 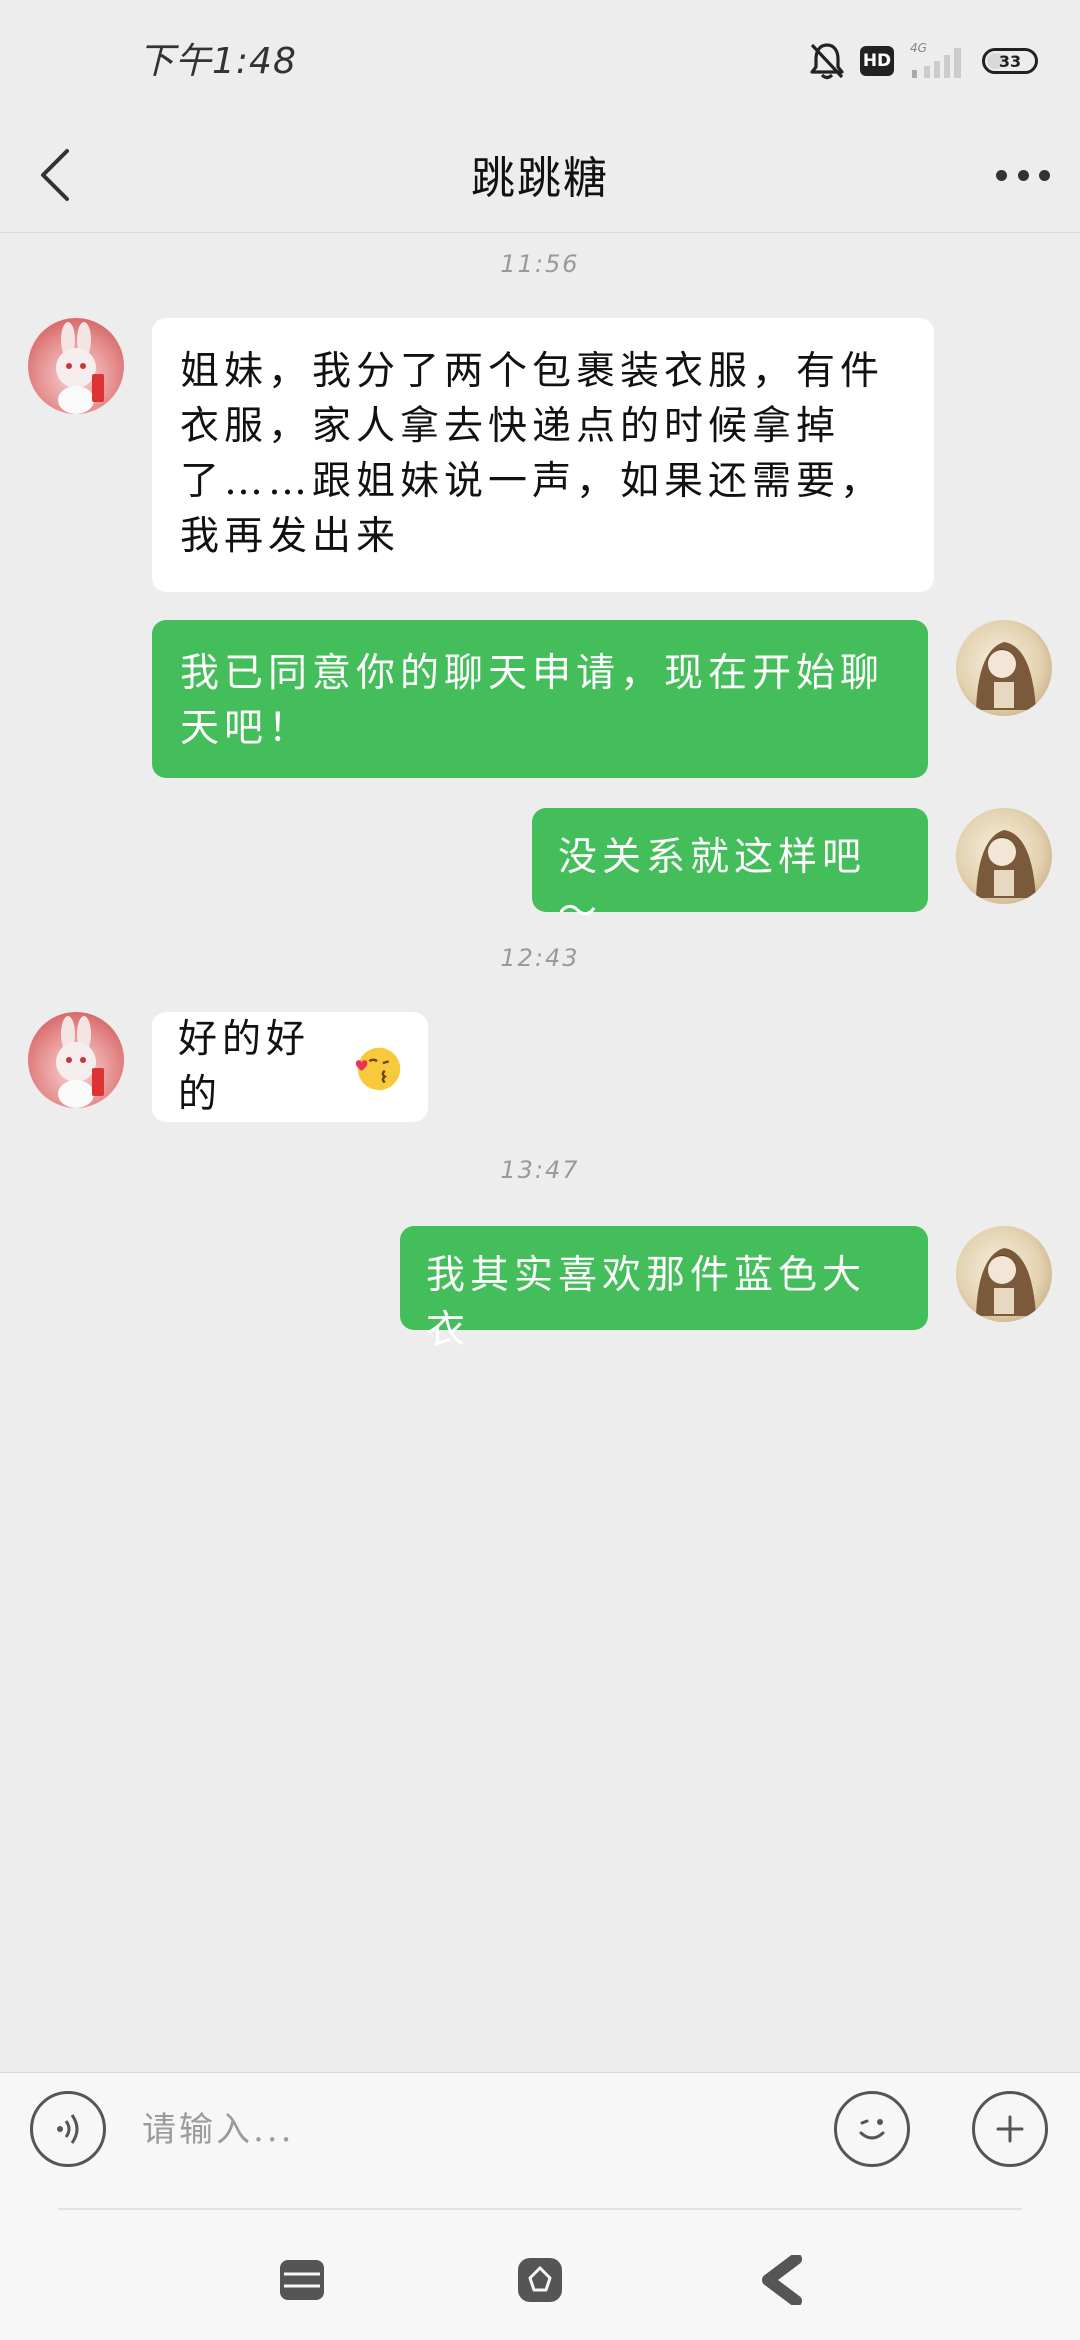 I want to click on signal-icon: 4G, so click(x=935, y=59).